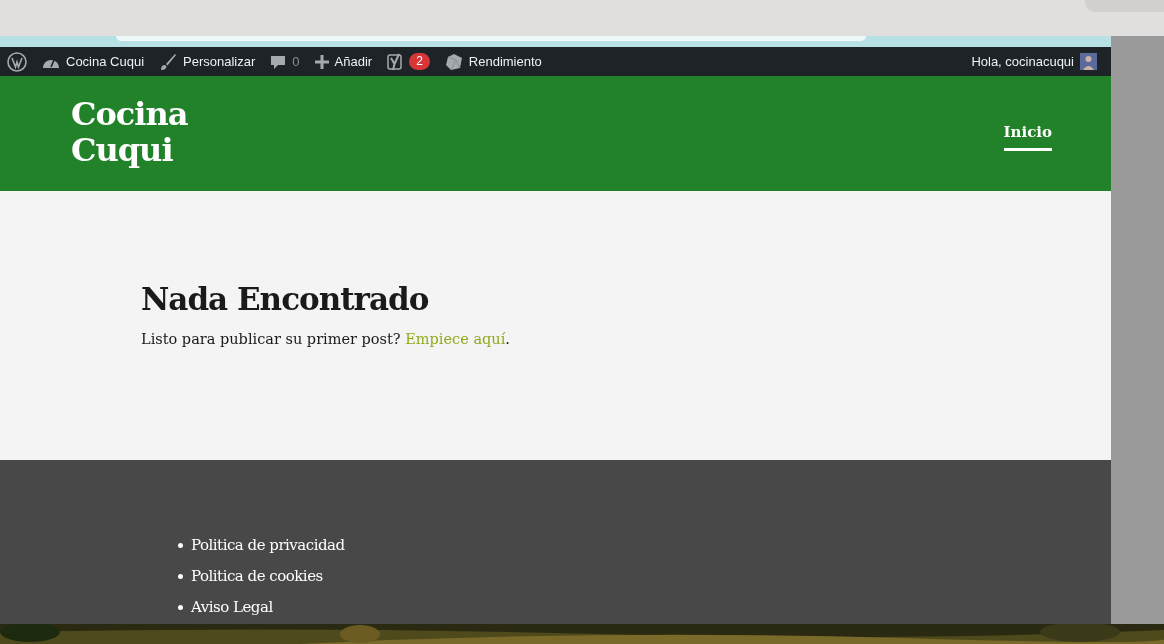  Describe the element at coordinates (296, 61) in the screenshot. I see `admin-bar-link: 0` at that location.